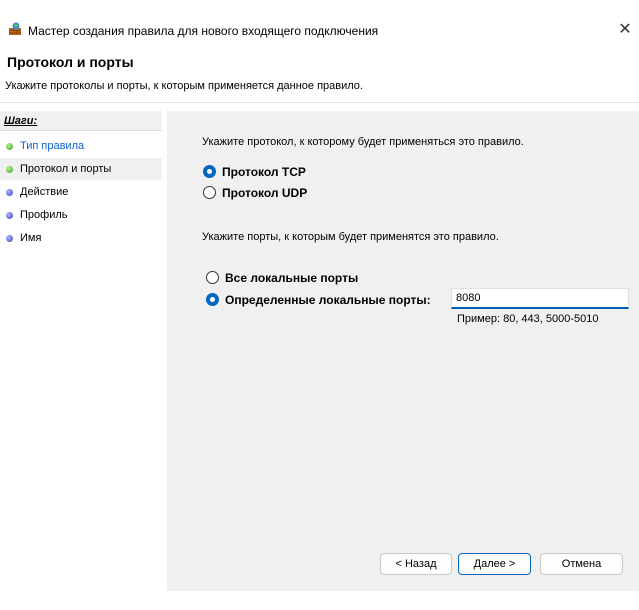 This screenshot has height=610, width=639. What do you see at coordinates (264, 172) in the screenshot?
I see `radio-tcp-label: Протокол TCP` at bounding box center [264, 172].